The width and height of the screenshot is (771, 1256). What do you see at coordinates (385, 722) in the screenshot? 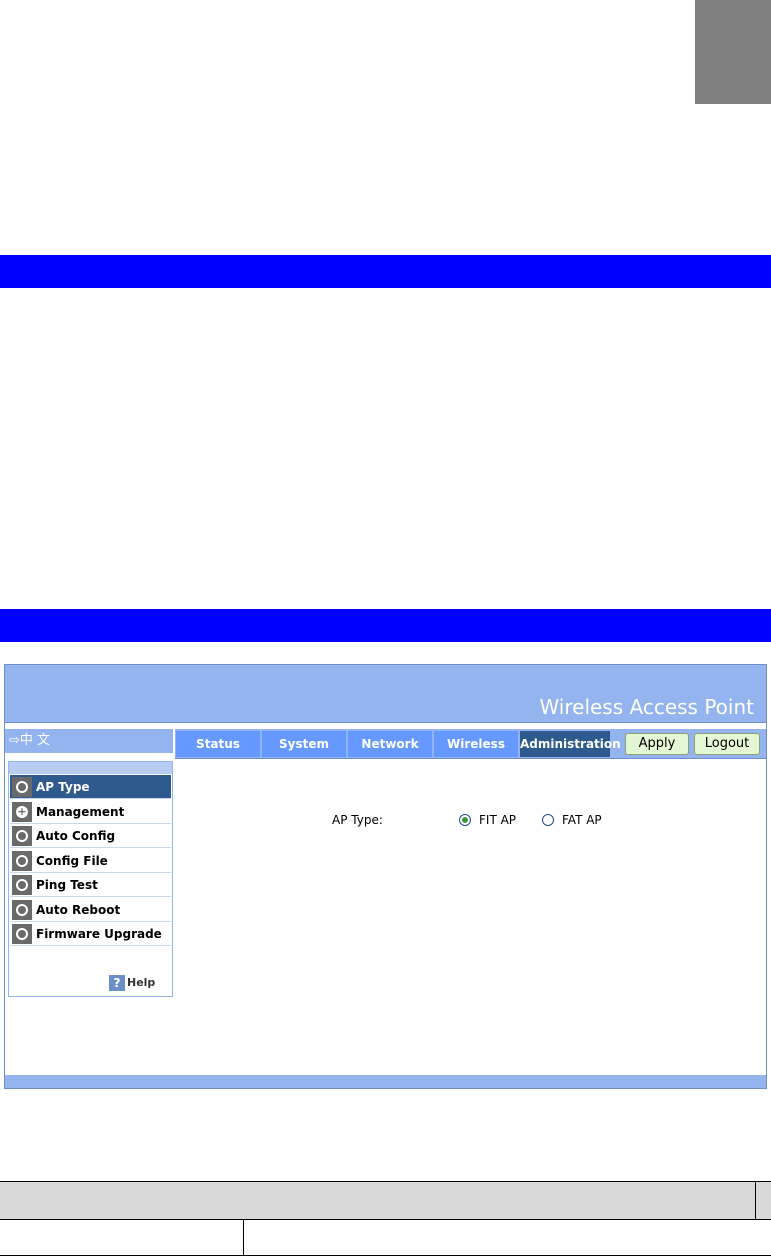
I see `header-divider` at bounding box center [385, 722].